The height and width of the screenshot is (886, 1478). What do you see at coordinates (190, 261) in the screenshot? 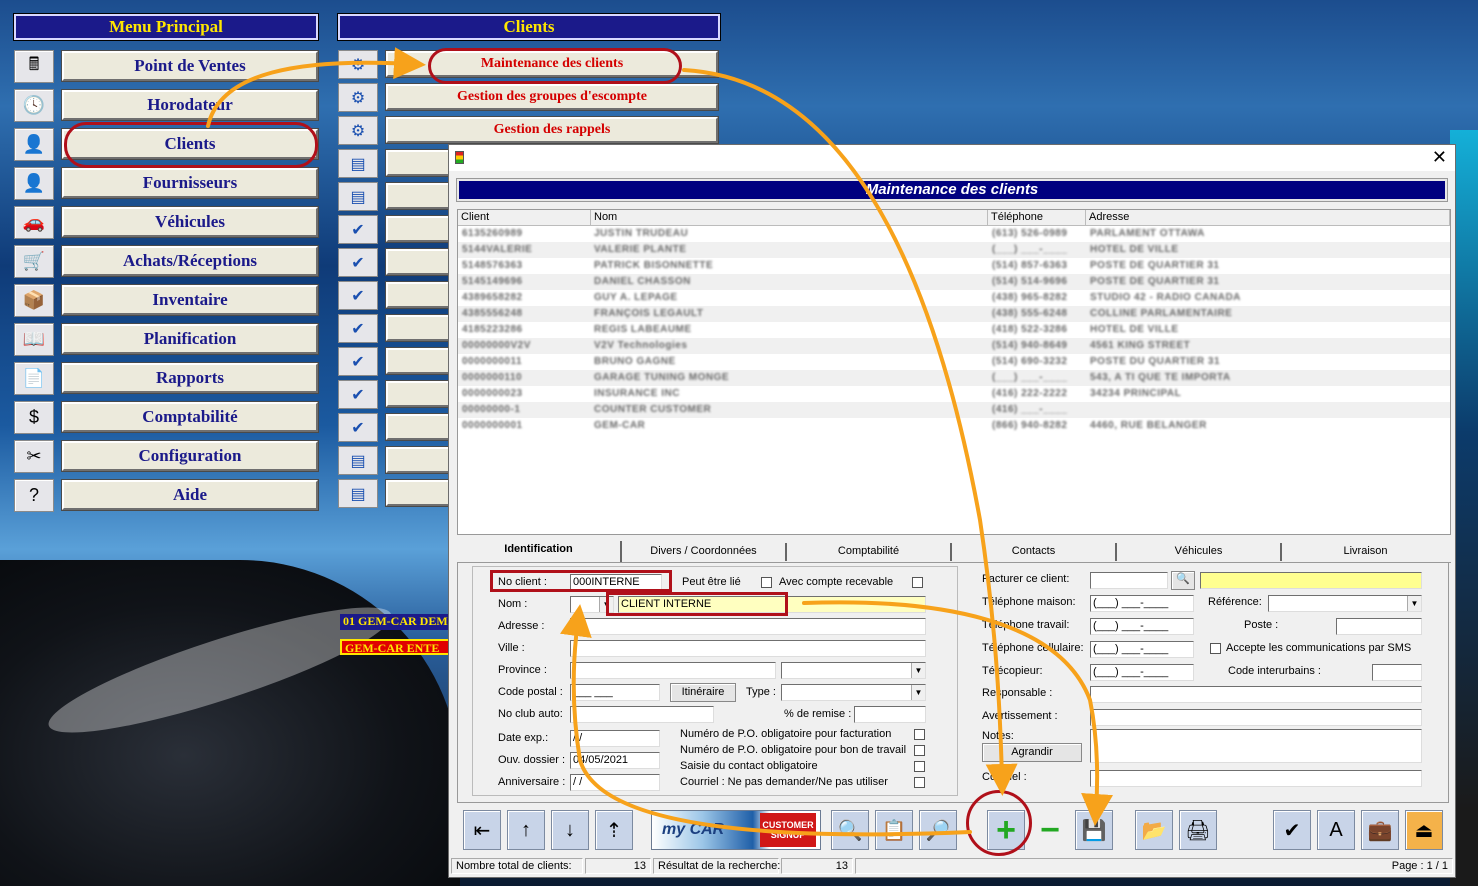
I see `main-menu-button: Achats/Réceptions` at bounding box center [190, 261].